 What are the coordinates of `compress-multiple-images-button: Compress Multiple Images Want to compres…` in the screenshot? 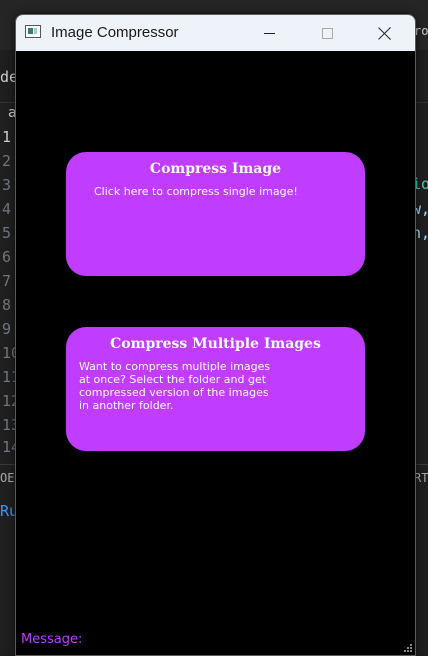 It's located at (215, 389).